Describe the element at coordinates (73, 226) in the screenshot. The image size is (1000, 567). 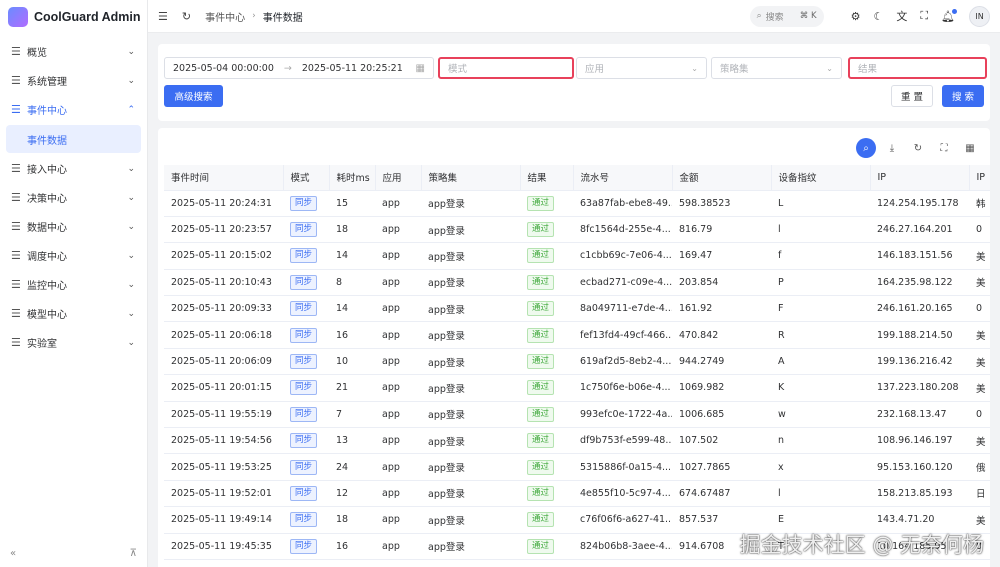
I see `sidebar-item-data: ☰ 数据中心 ⌄` at that location.